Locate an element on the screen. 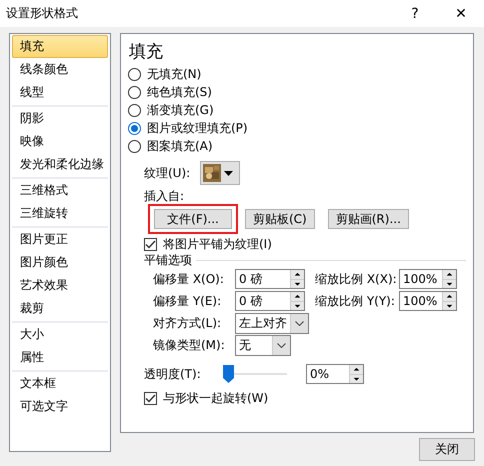 The height and width of the screenshot is (466, 484). sidebar-item: 属性 is located at coordinates (60, 357).